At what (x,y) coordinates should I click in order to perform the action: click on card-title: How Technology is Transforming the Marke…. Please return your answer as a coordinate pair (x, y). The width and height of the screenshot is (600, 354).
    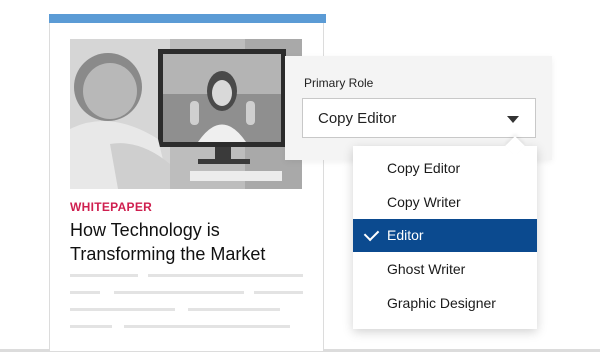
    Looking at the image, I should click on (190, 242).